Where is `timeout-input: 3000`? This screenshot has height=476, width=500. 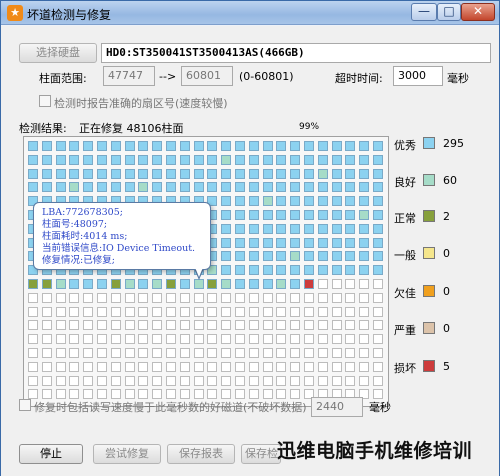 timeout-input: 3000 is located at coordinates (418, 76).